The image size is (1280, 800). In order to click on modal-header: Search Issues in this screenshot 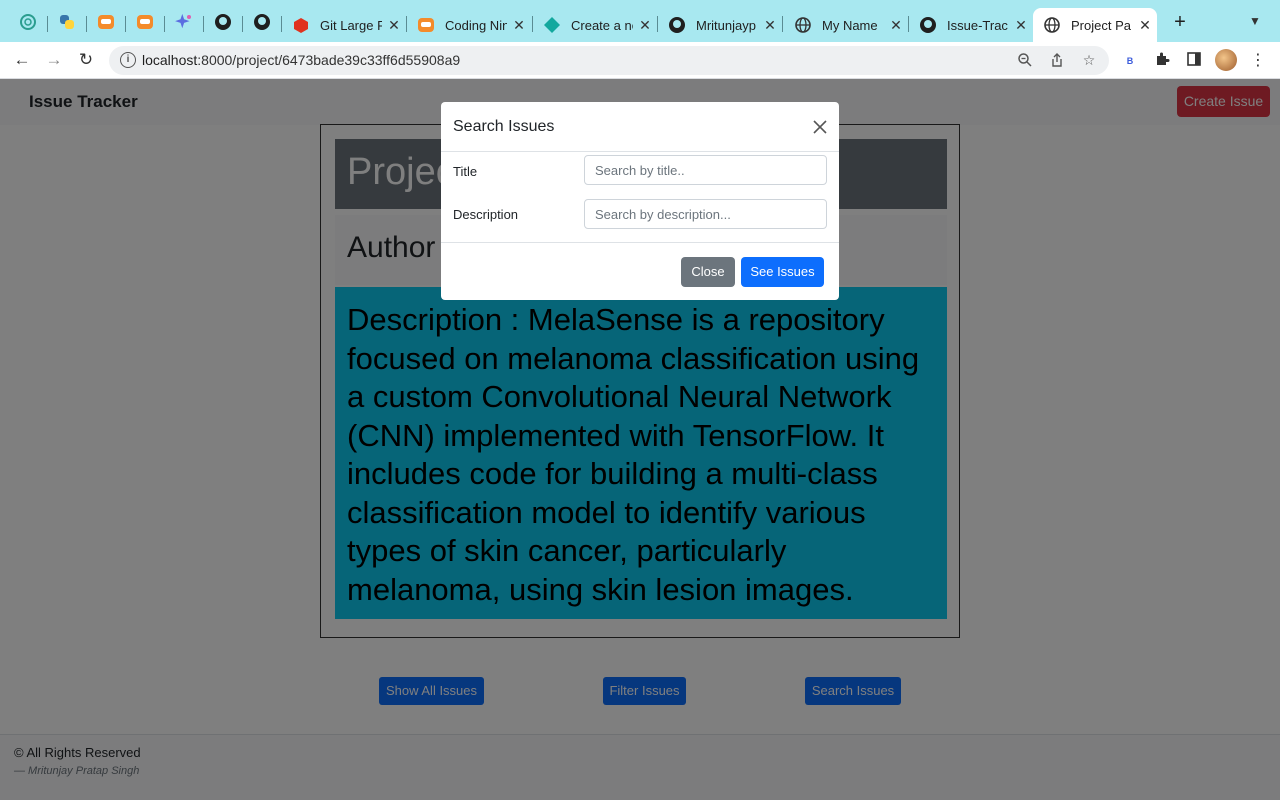, I will do `click(640, 127)`.